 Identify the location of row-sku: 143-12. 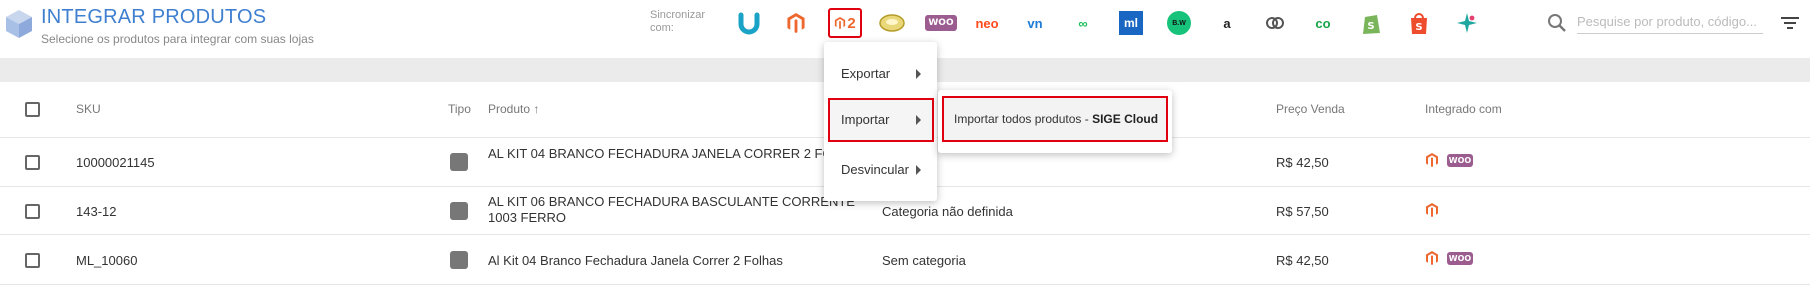
(96, 211).